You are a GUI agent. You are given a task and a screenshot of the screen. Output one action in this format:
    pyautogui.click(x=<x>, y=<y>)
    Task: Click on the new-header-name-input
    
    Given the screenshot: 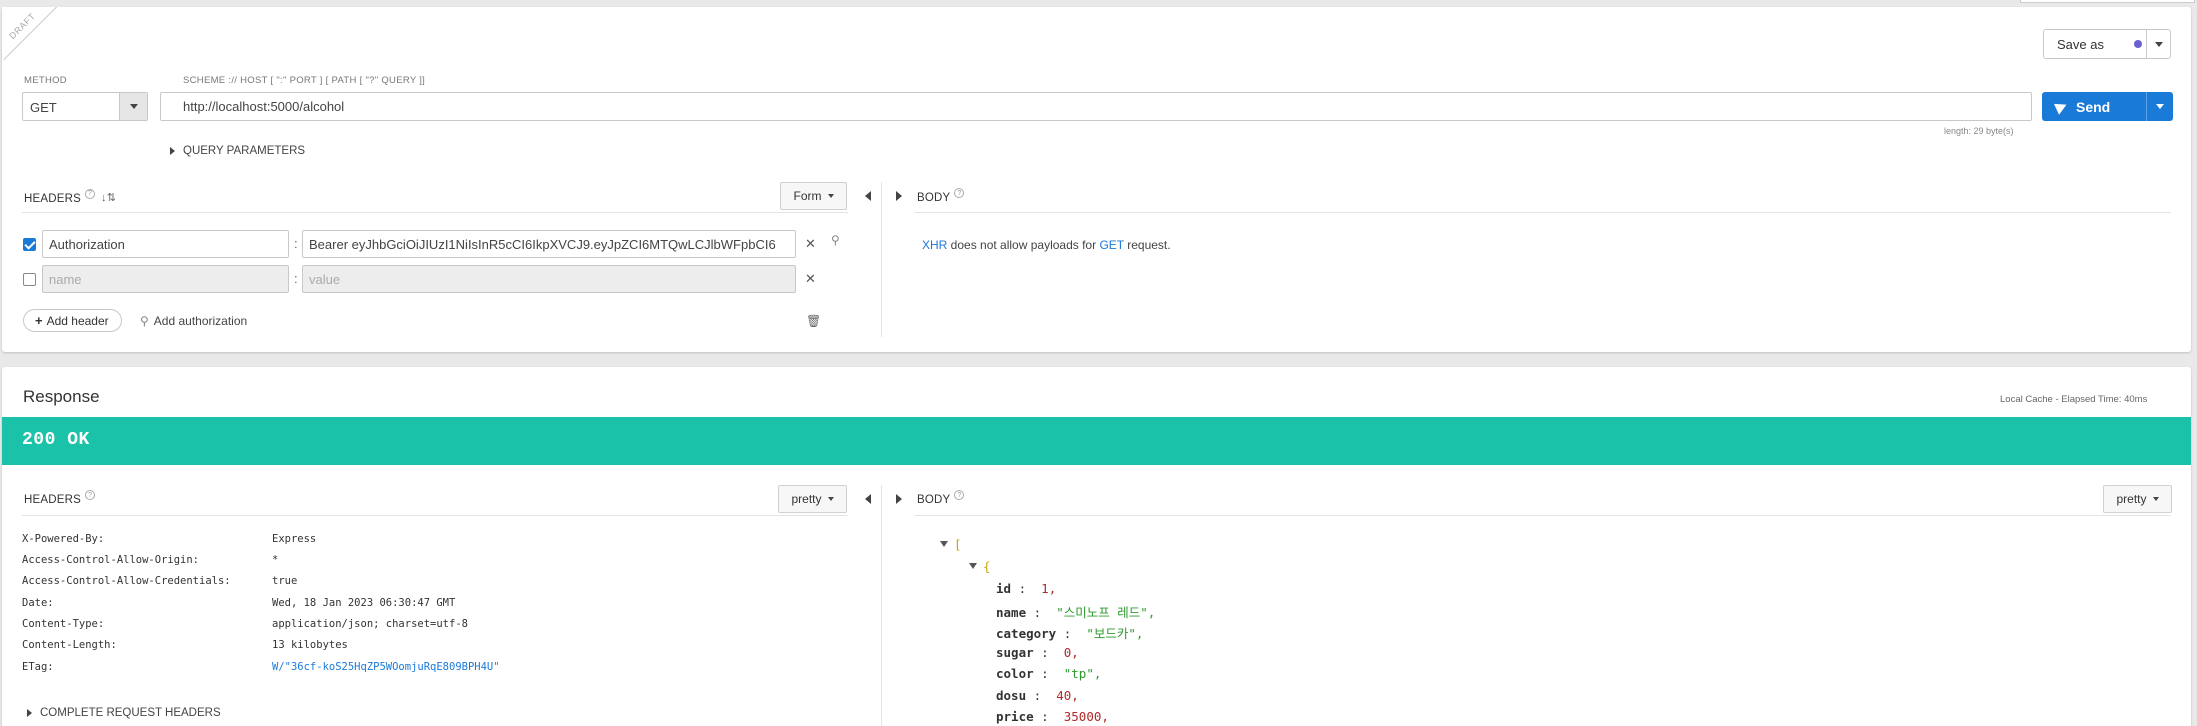 What is the action you would take?
    pyautogui.click(x=165, y=279)
    